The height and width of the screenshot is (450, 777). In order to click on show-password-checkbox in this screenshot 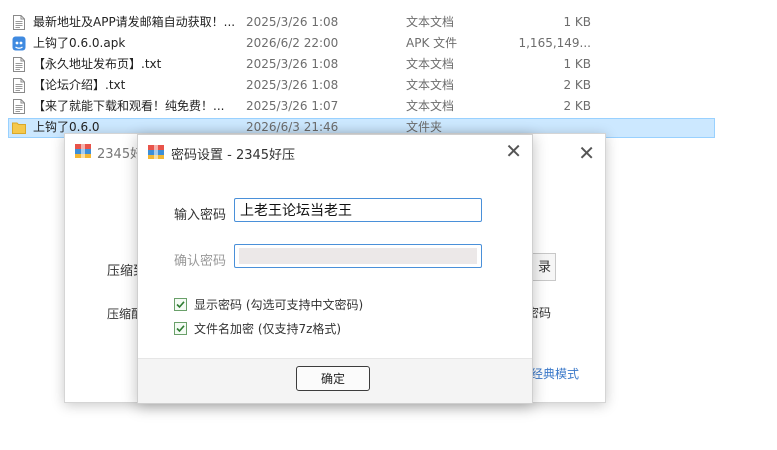, I will do `click(180, 304)`.